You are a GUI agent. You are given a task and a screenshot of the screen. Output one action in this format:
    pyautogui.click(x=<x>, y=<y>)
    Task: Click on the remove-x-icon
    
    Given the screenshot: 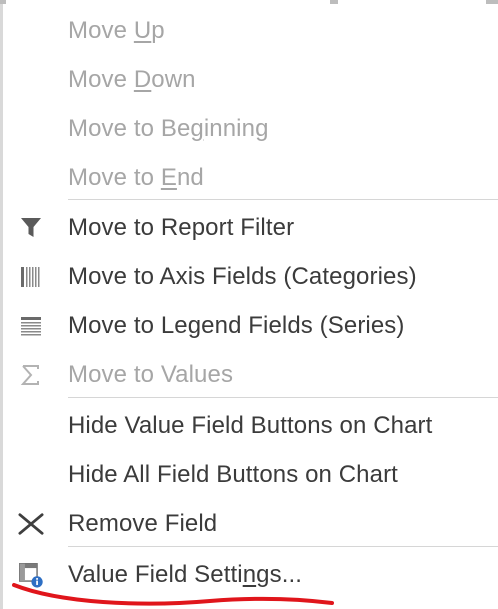 What is the action you would take?
    pyautogui.click(x=31, y=524)
    